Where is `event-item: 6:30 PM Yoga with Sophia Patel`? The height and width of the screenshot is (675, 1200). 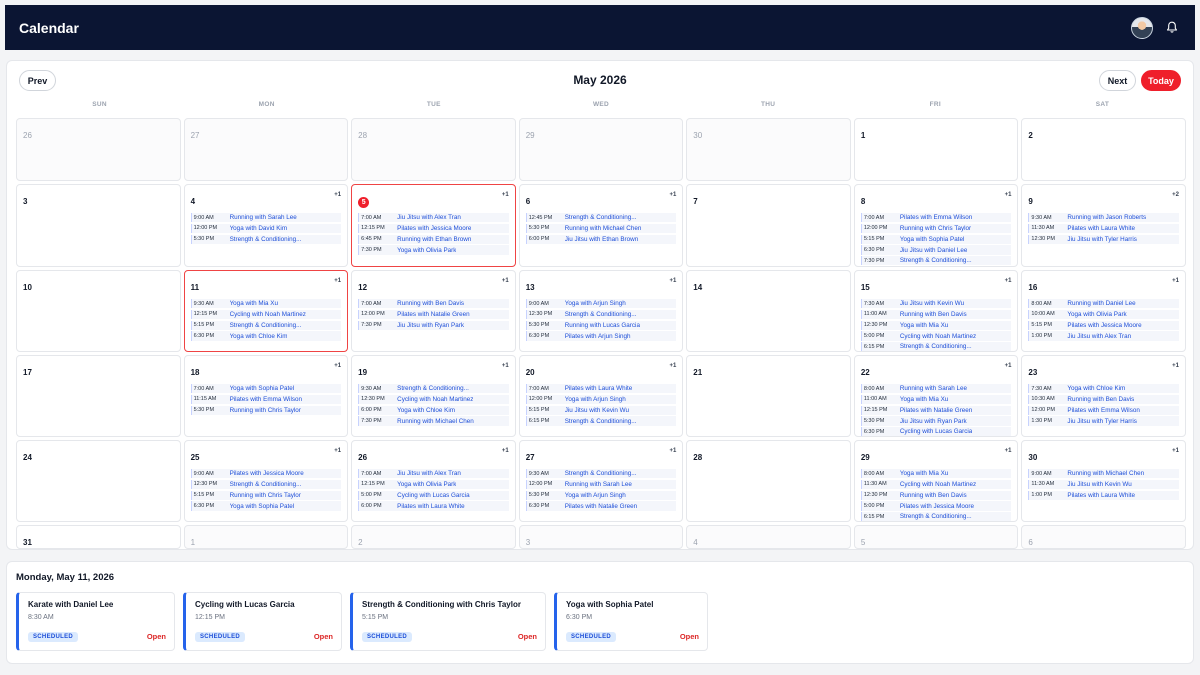
event-item: 6:30 PM Yoga with Sophia Patel is located at coordinates (266, 506).